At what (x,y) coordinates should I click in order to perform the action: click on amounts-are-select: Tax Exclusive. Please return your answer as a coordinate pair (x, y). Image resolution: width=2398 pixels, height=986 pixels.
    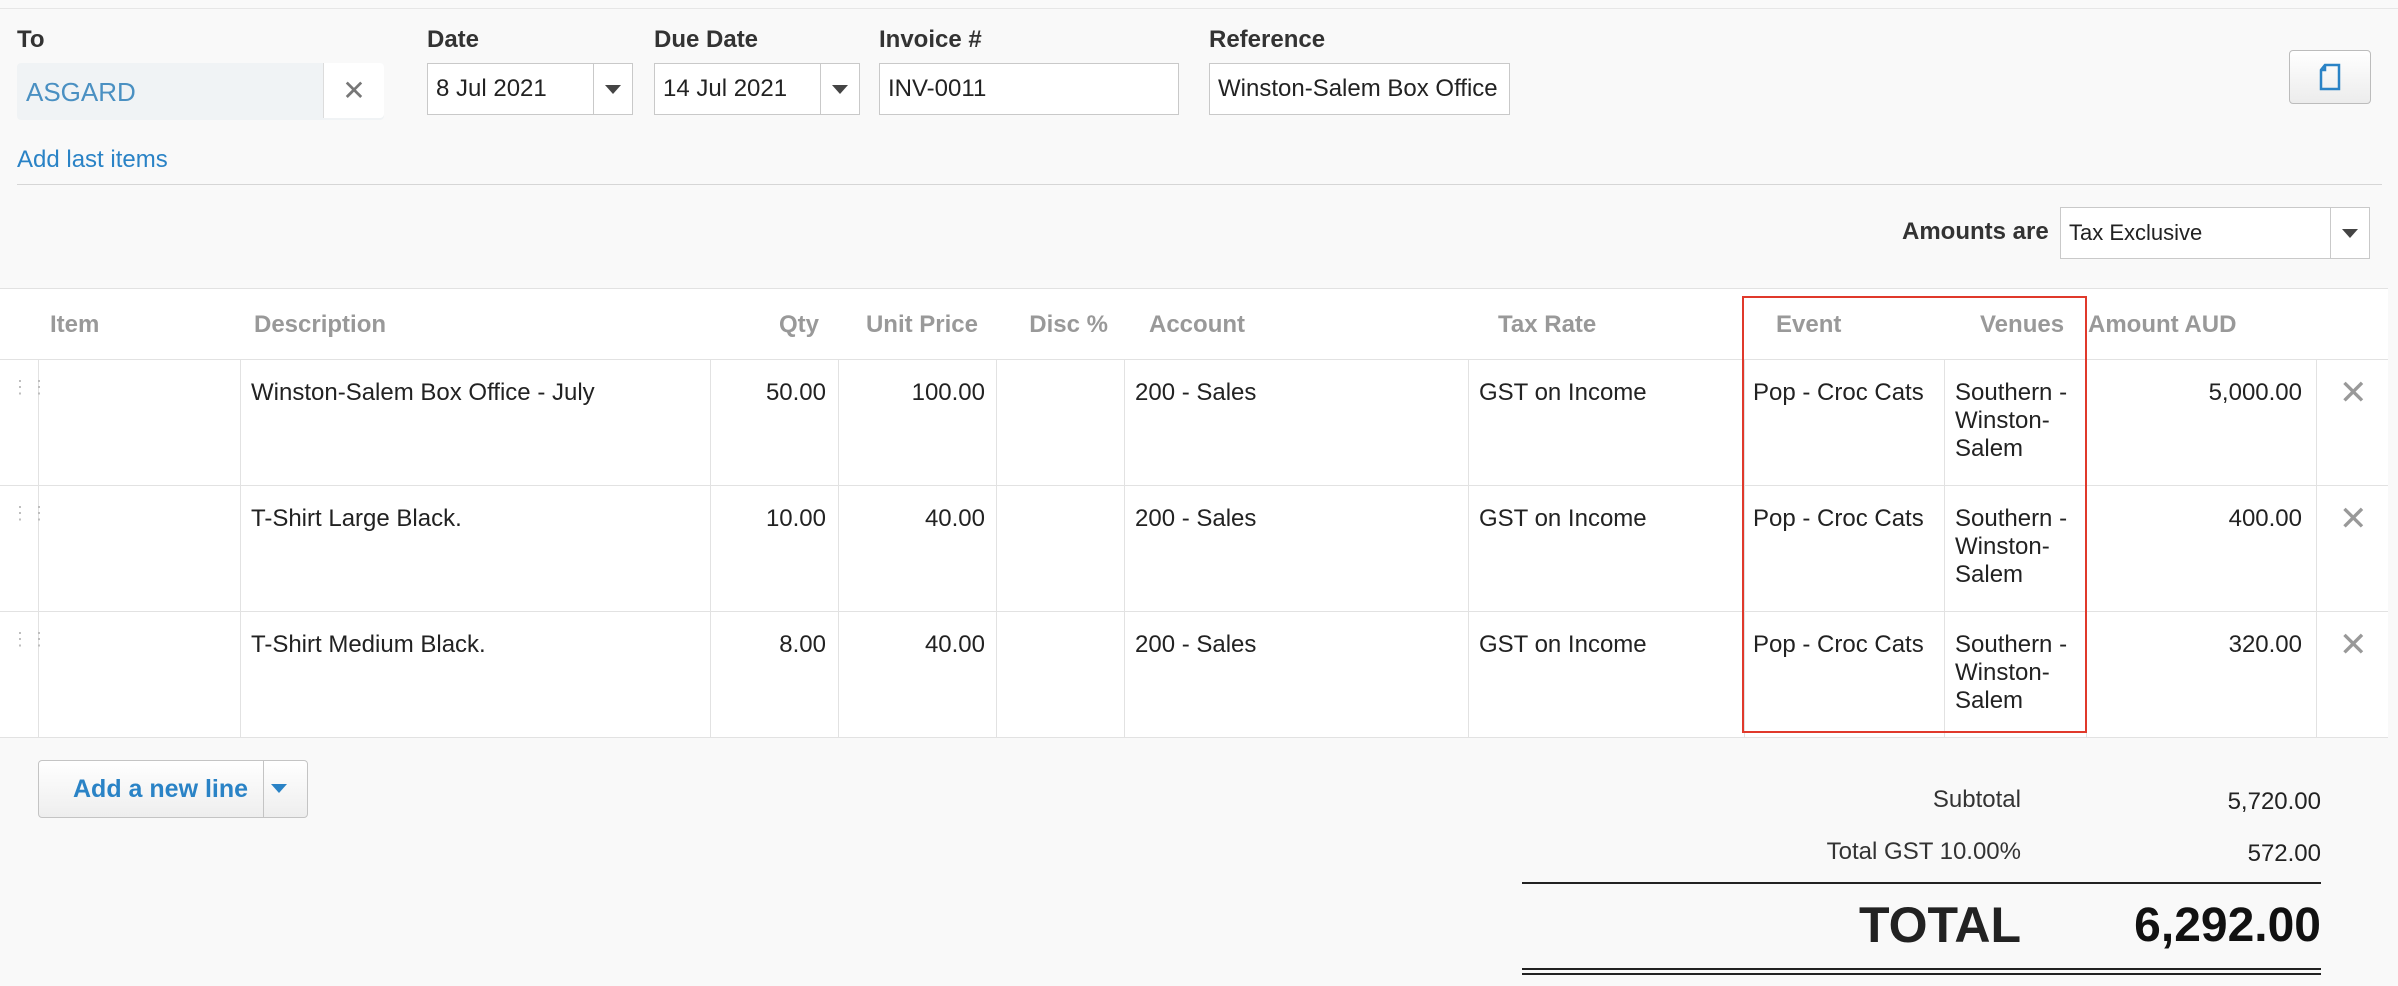
    Looking at the image, I should click on (2215, 233).